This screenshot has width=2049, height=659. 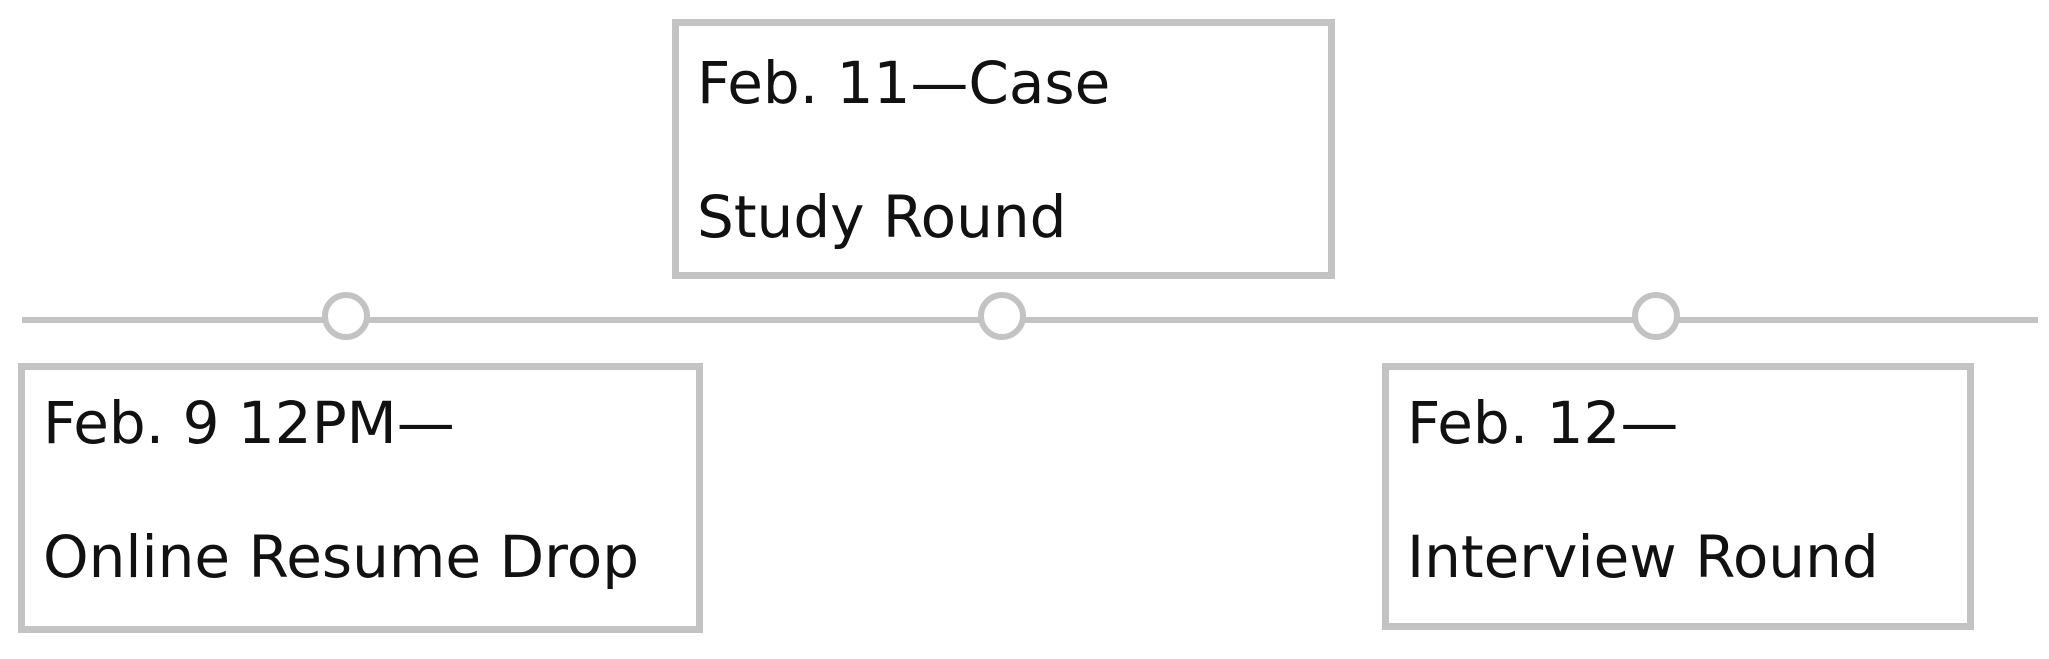 I want to click on event-box-resume-drop: Feb. 9 12PM— Online Resume Drop, so click(x=360, y=498).